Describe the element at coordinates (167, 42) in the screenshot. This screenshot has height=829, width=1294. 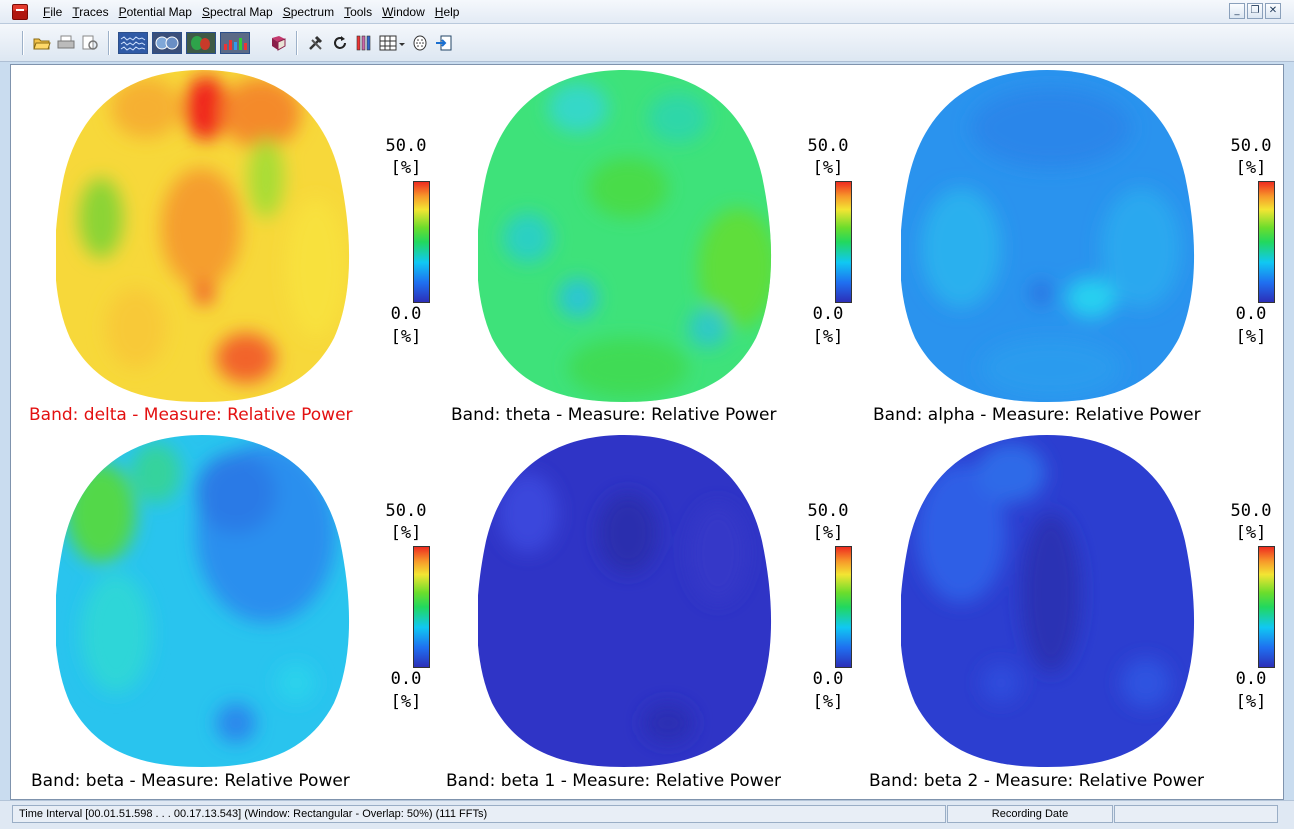
I see `potential-map-view-icon` at that location.